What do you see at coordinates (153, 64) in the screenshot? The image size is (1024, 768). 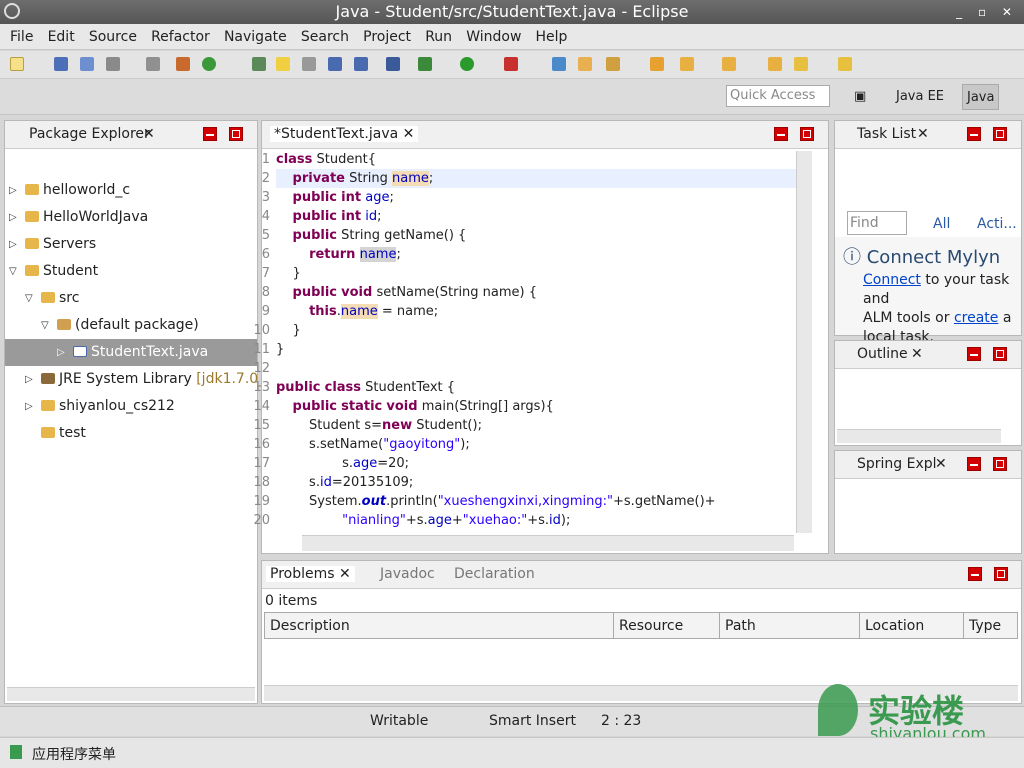 I see `console-icon` at bounding box center [153, 64].